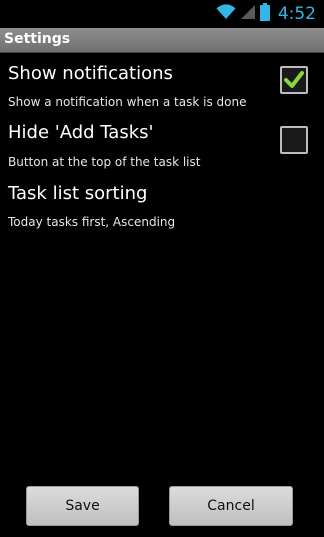 The height and width of the screenshot is (537, 324). Describe the element at coordinates (82, 506) in the screenshot. I see `save-button: Save` at that location.